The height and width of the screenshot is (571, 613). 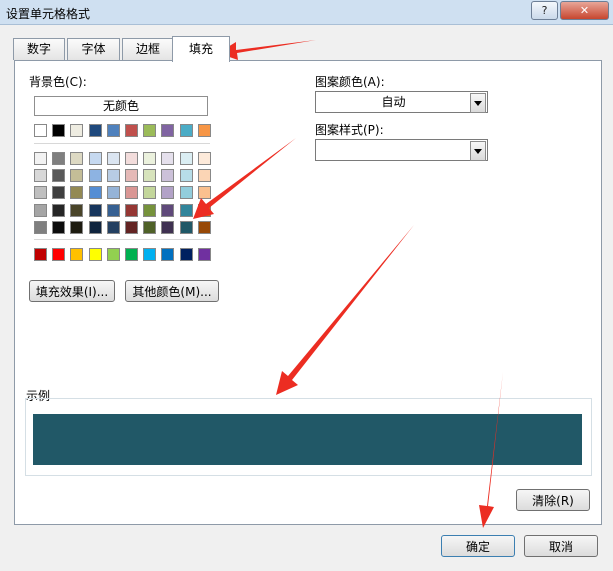 I want to click on clear-button: 清除(R), so click(x=553, y=500).